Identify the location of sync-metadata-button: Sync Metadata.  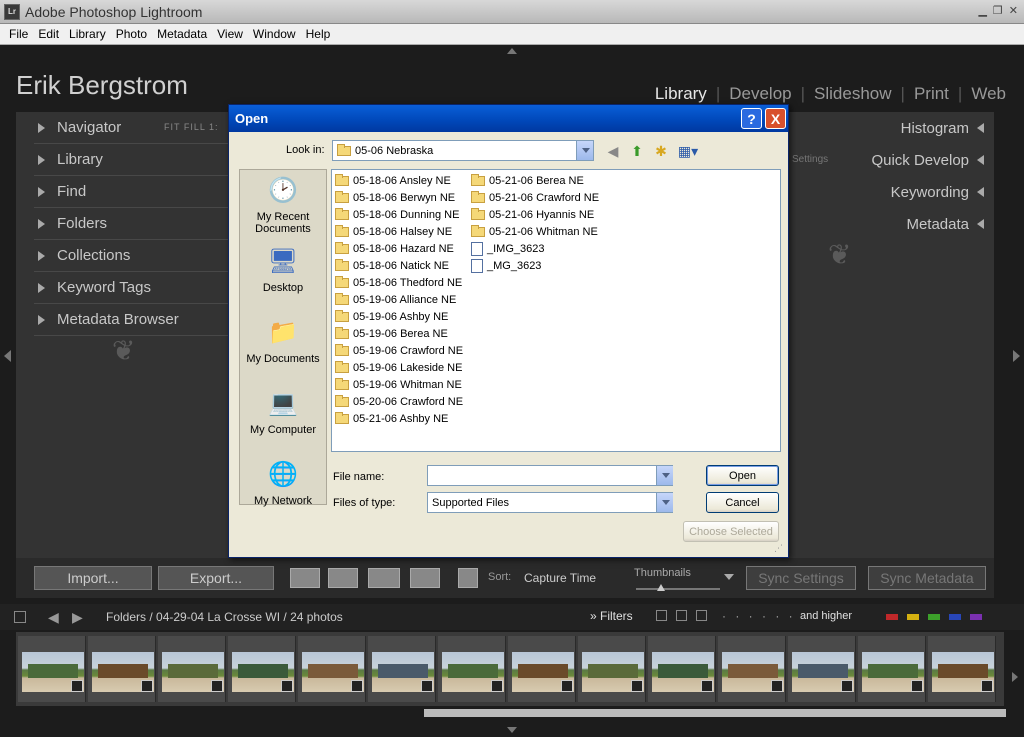
(927, 578).